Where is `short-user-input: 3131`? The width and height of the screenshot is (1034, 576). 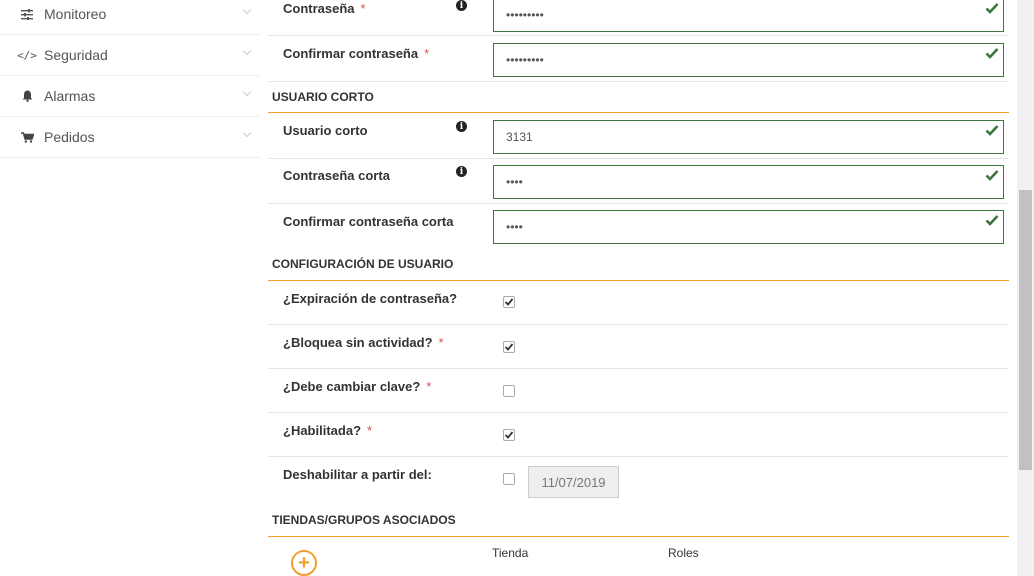
short-user-input: 3131 is located at coordinates (748, 137).